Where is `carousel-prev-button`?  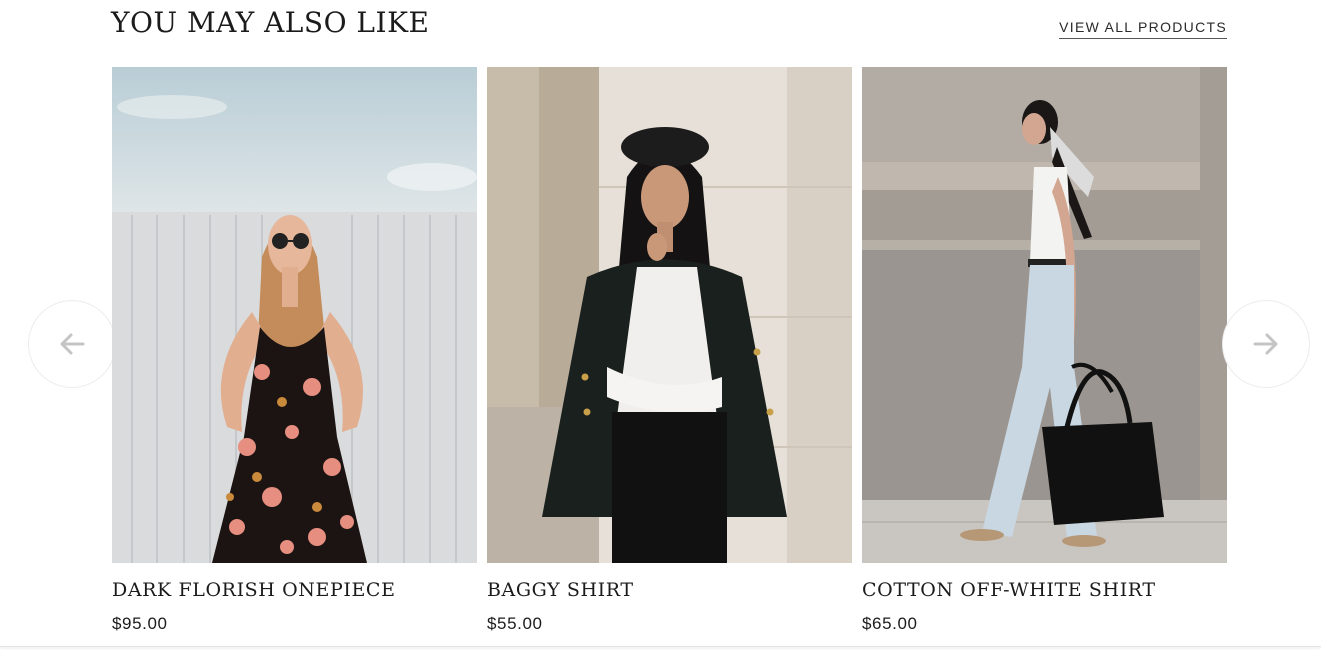
carousel-prev-button is located at coordinates (72, 344).